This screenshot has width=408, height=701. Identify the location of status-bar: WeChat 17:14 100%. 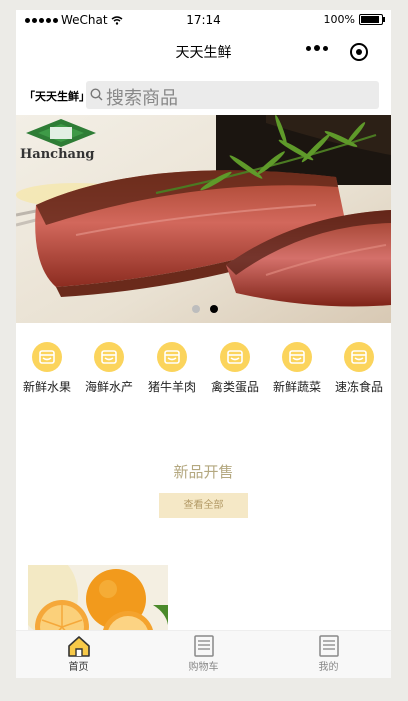
(203, 21).